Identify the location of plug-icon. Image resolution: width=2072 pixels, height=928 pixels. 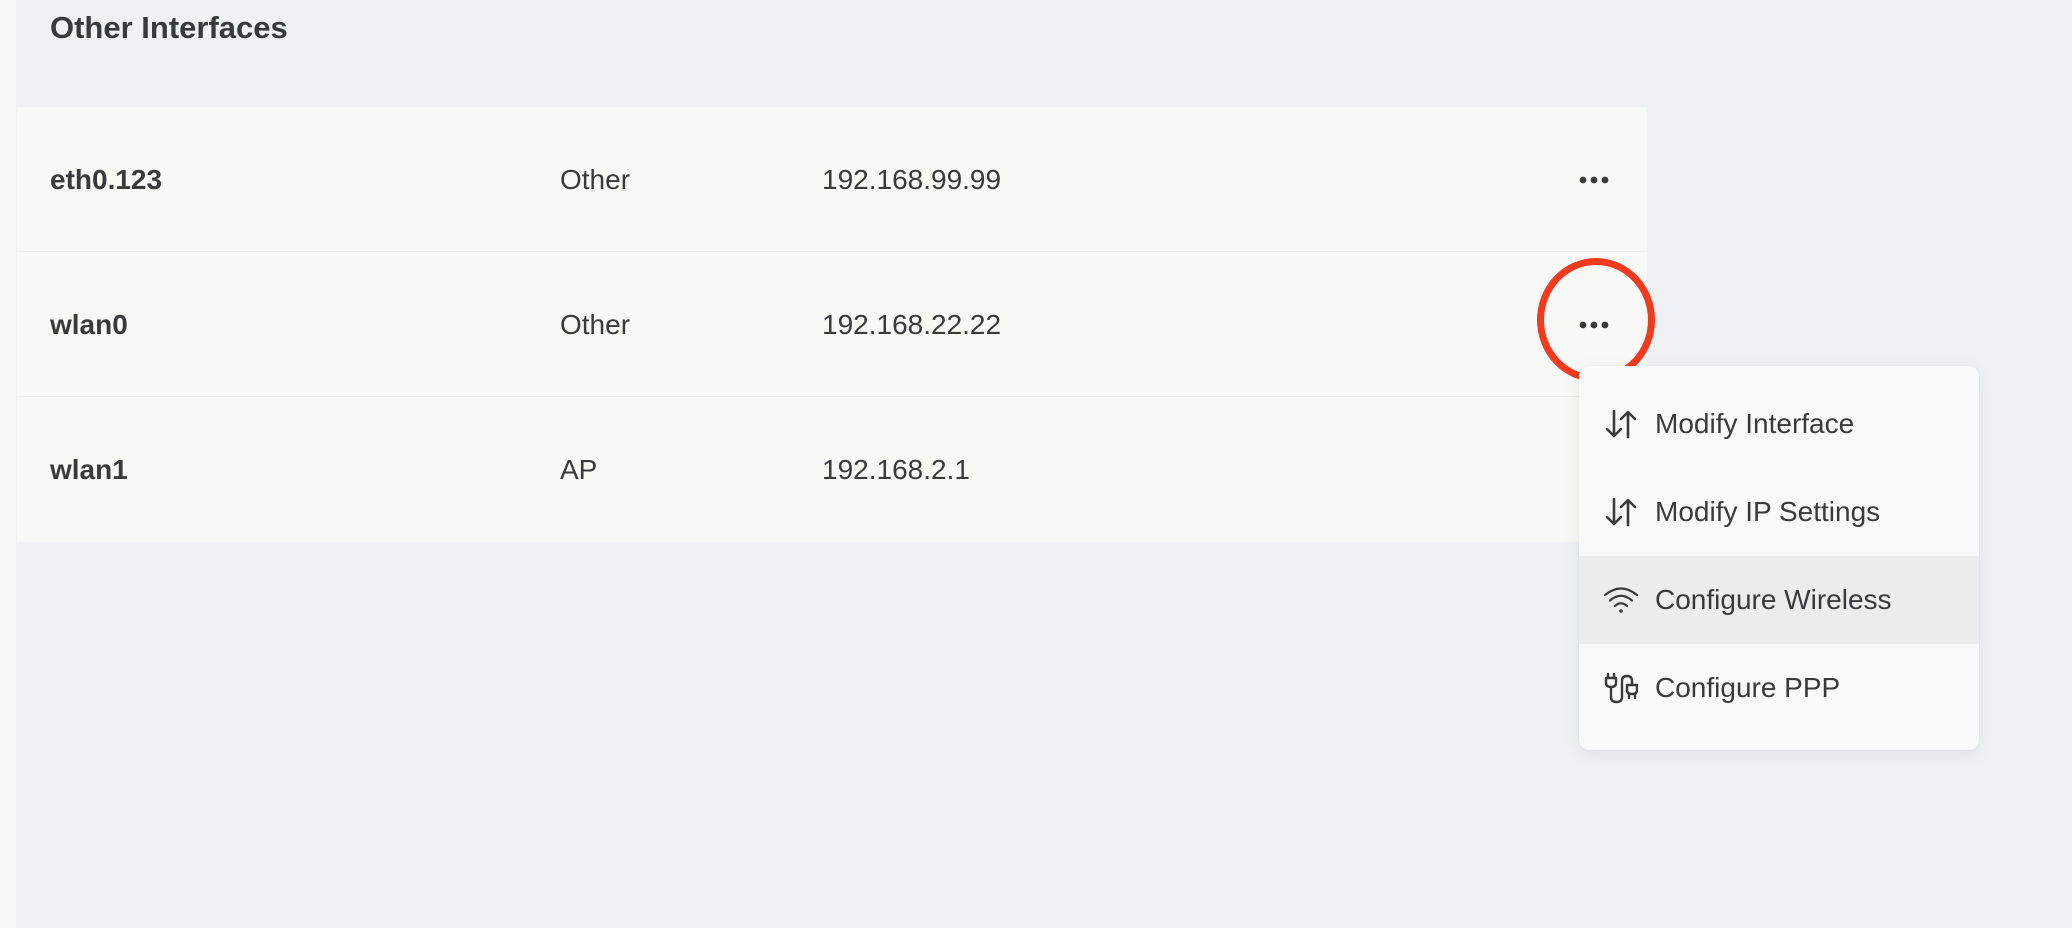
(1621, 688).